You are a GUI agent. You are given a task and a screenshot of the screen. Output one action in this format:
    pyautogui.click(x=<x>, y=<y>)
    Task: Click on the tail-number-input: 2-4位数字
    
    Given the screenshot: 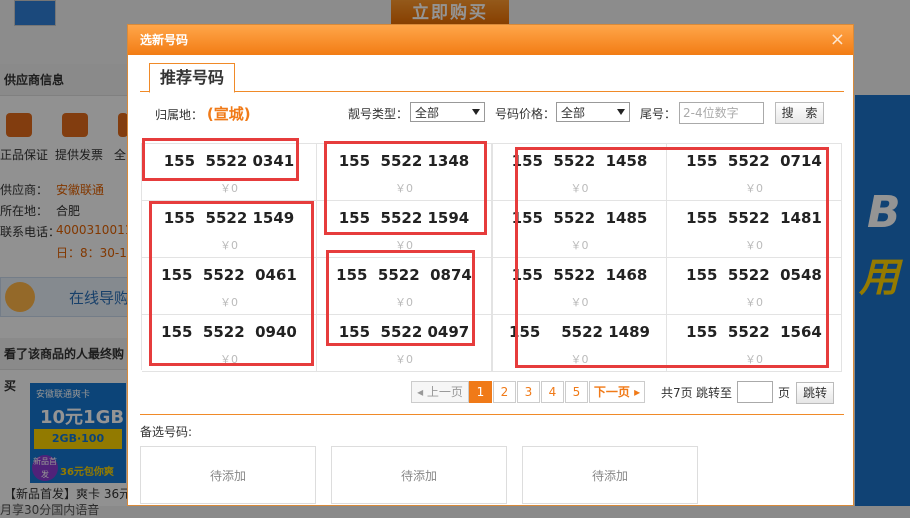 What is the action you would take?
    pyautogui.click(x=721, y=113)
    